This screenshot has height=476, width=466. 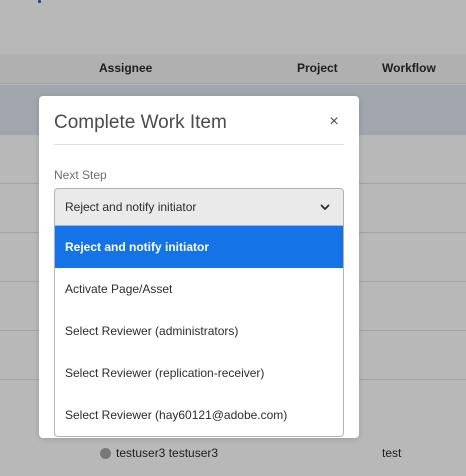 I want to click on dialog-title: Complete Work Item, so click(x=140, y=122).